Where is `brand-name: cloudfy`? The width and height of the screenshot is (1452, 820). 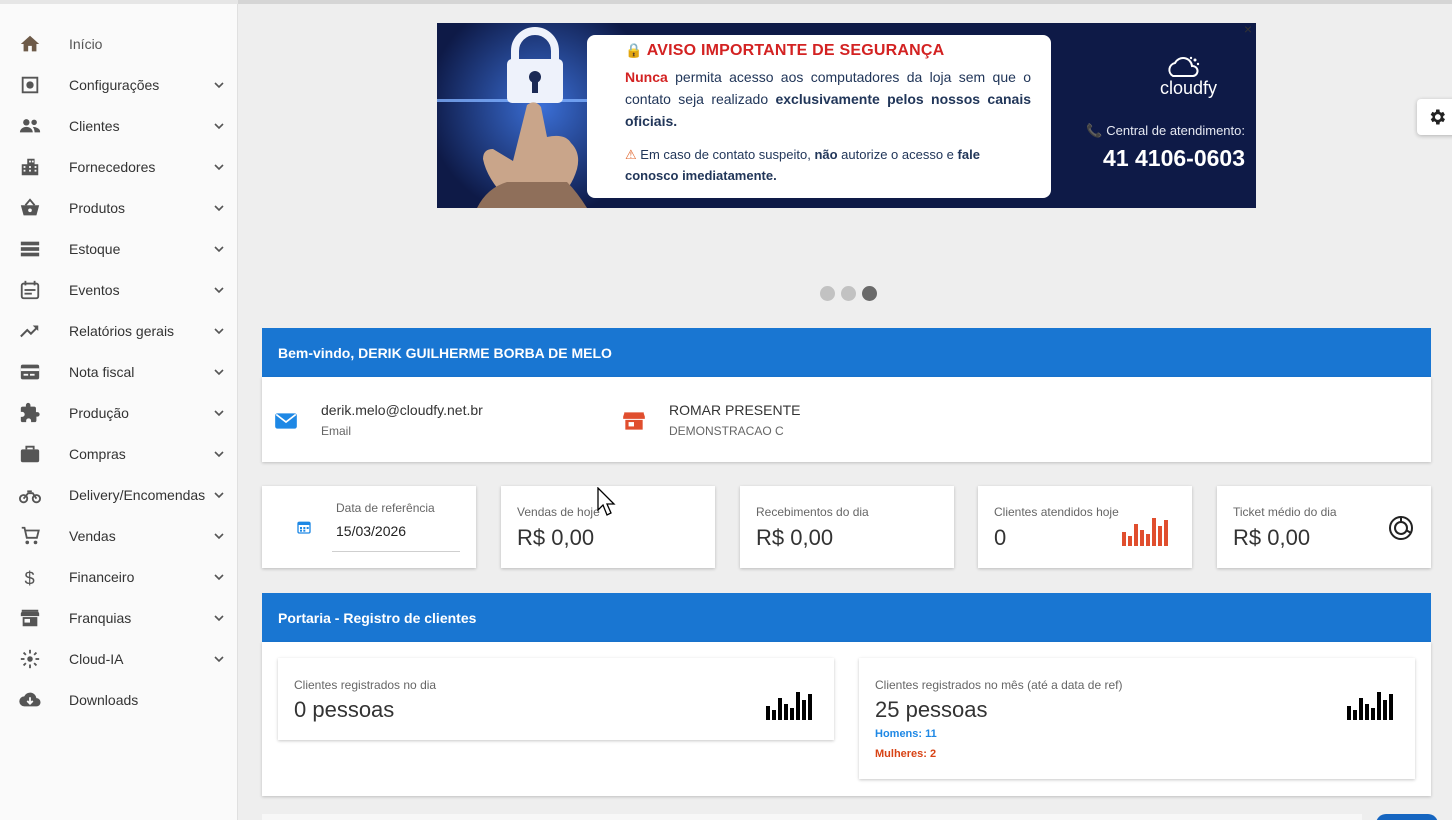
brand-name: cloudfy is located at coordinates (1188, 88).